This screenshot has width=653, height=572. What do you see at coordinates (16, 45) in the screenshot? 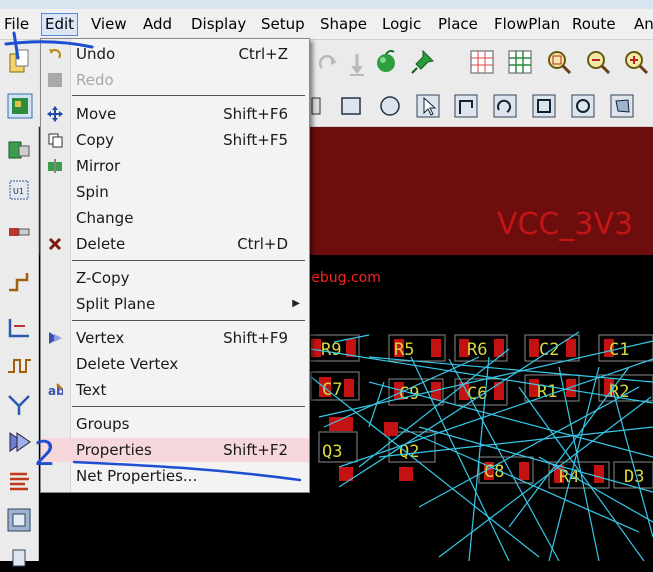
I see `step1-mark-annotation` at bounding box center [16, 45].